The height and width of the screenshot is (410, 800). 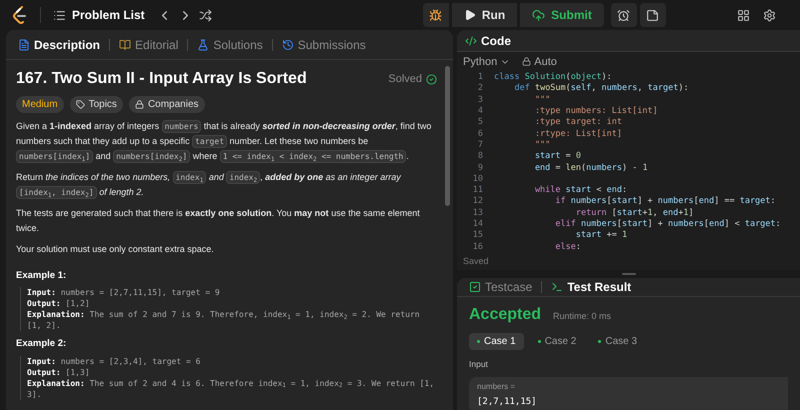 I want to click on check-icon, so click(x=431, y=79).